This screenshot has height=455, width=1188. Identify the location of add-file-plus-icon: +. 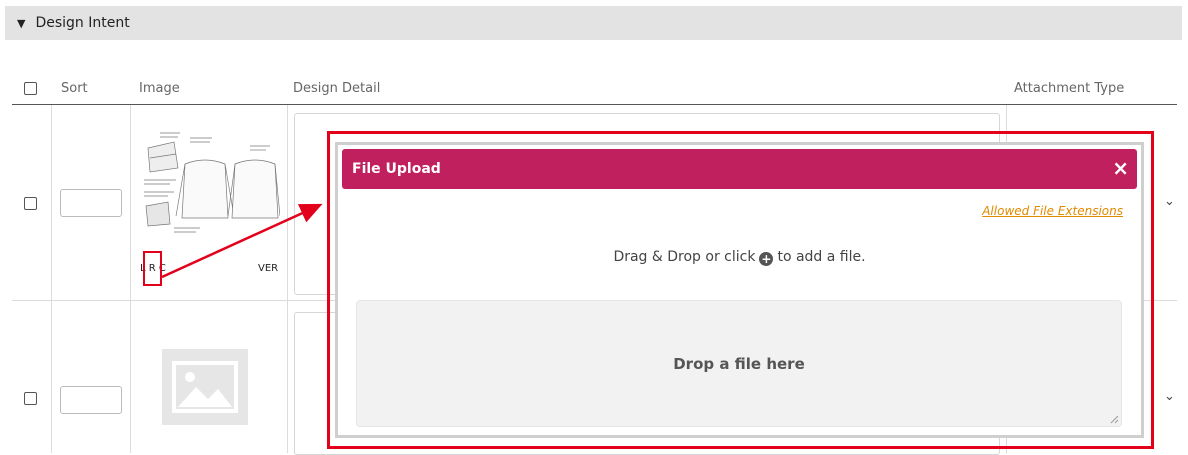
(766, 259).